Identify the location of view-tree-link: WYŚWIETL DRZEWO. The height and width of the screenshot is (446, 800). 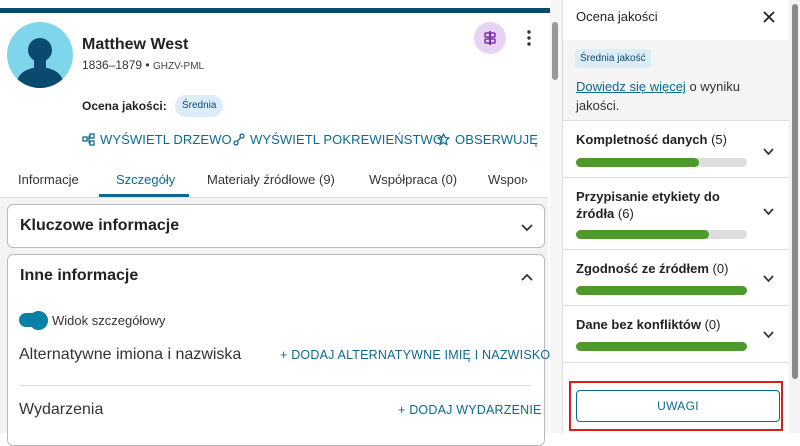
(157, 139).